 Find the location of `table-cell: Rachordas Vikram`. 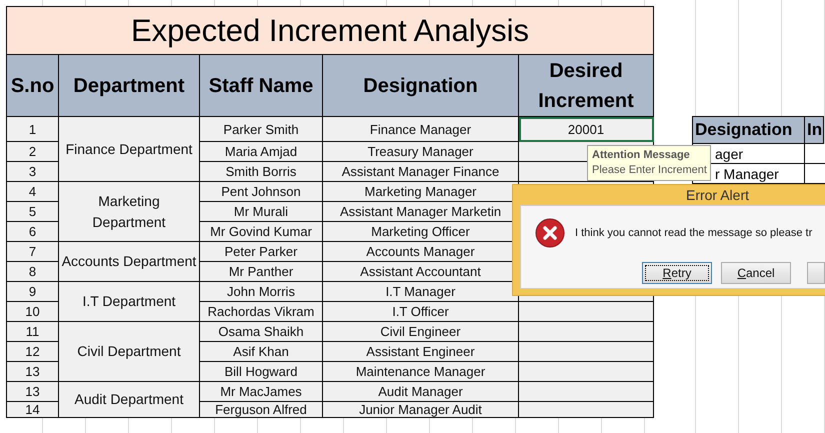

table-cell: Rachordas Vikram is located at coordinates (261, 312).